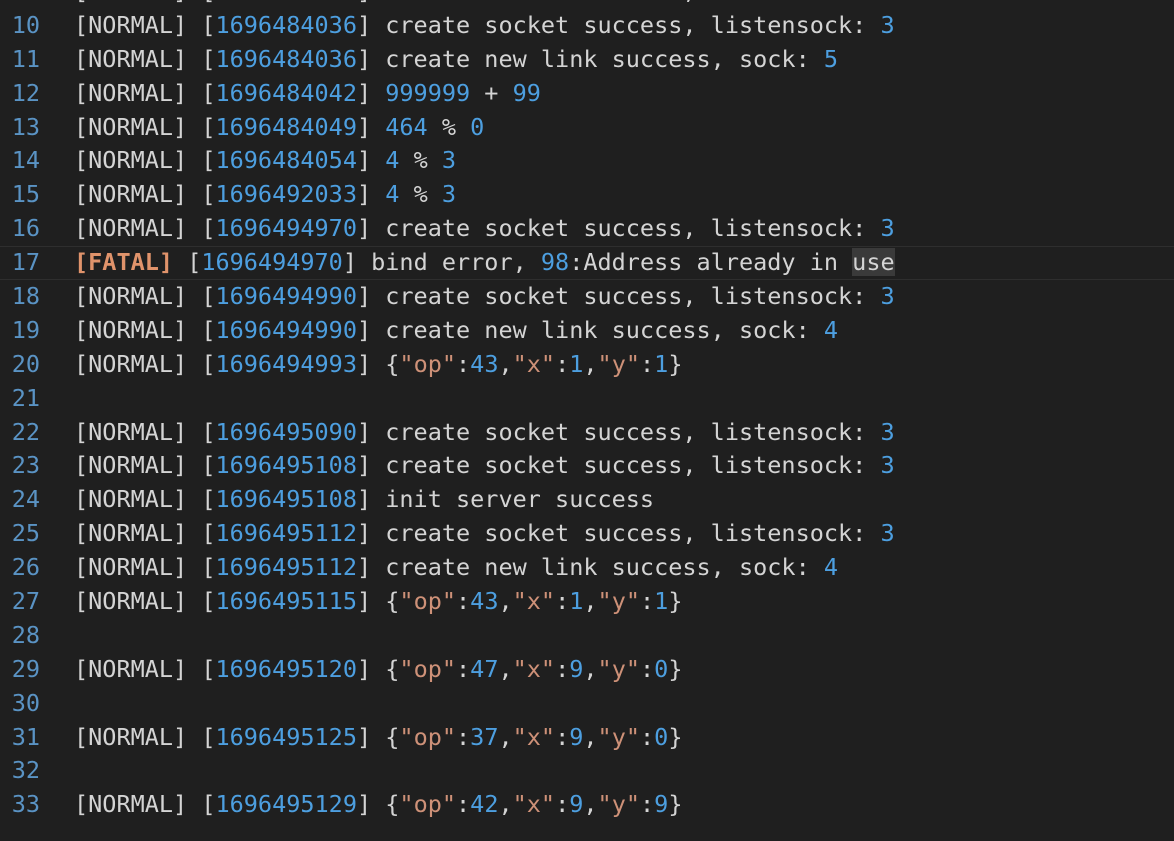 The width and height of the screenshot is (1174, 841). Describe the element at coordinates (587, 771) in the screenshot. I see `editor-line: 32` at that location.